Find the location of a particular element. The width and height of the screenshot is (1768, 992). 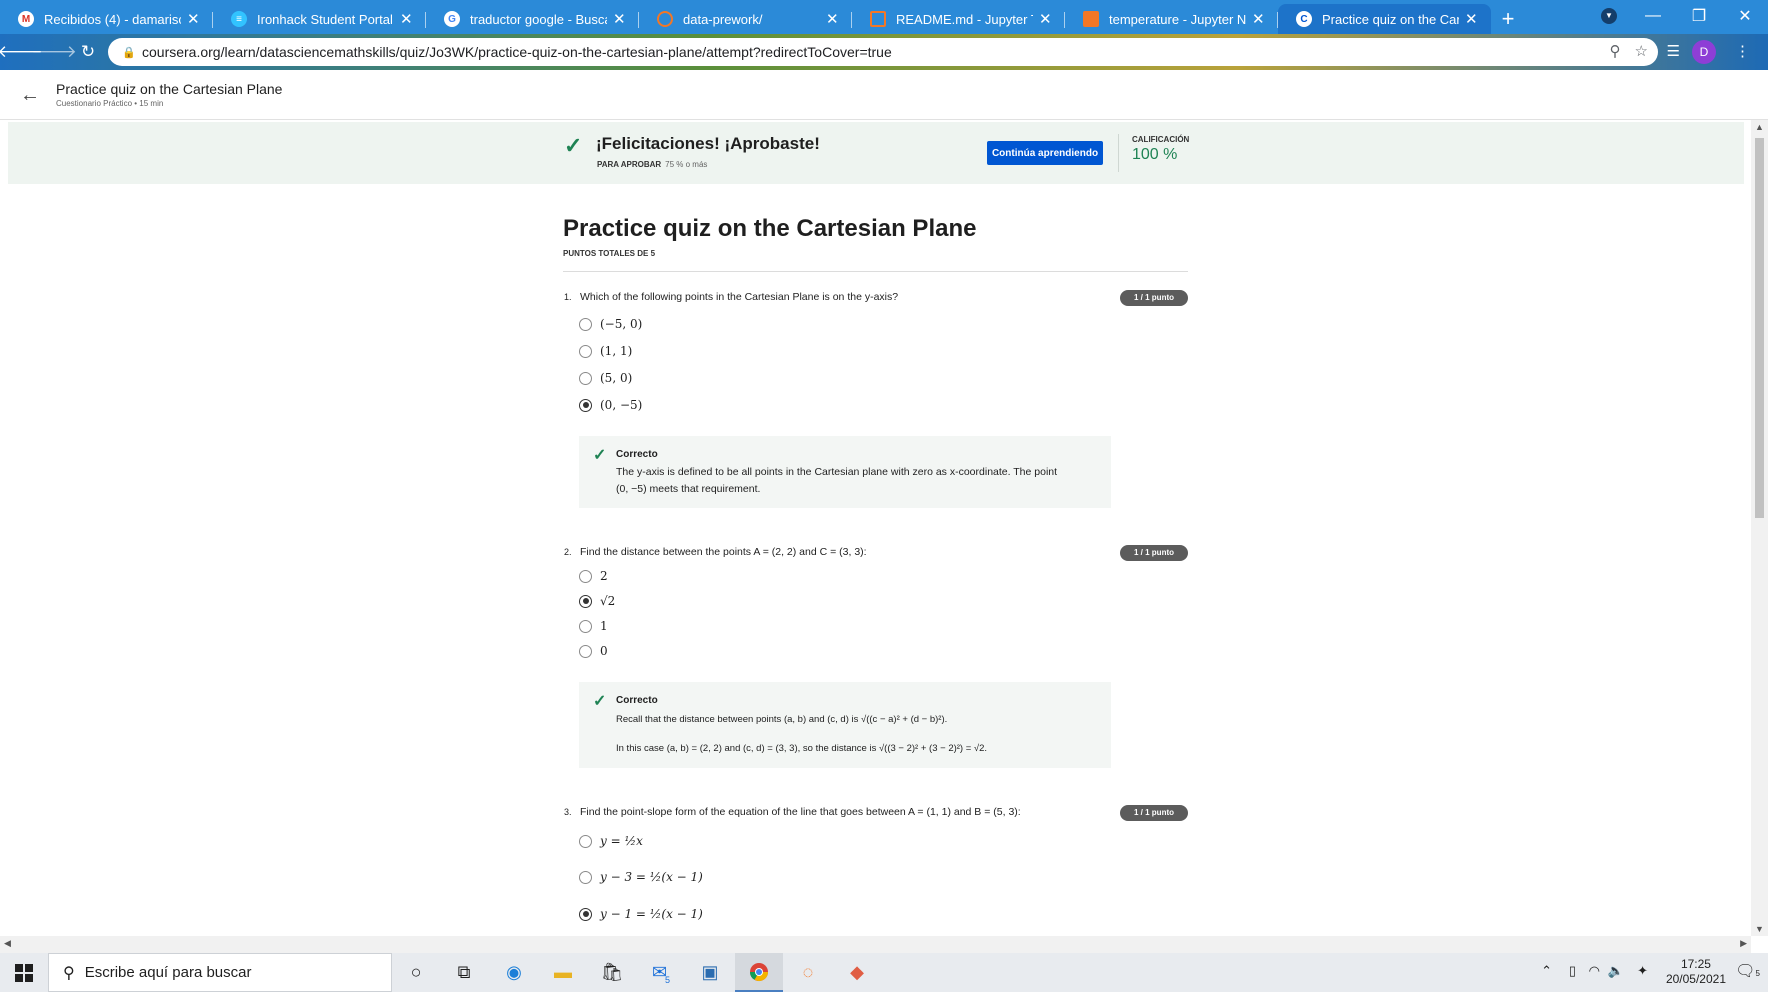

tab-title: Practice quiz on the Cartesia is located at coordinates (1390, 19).